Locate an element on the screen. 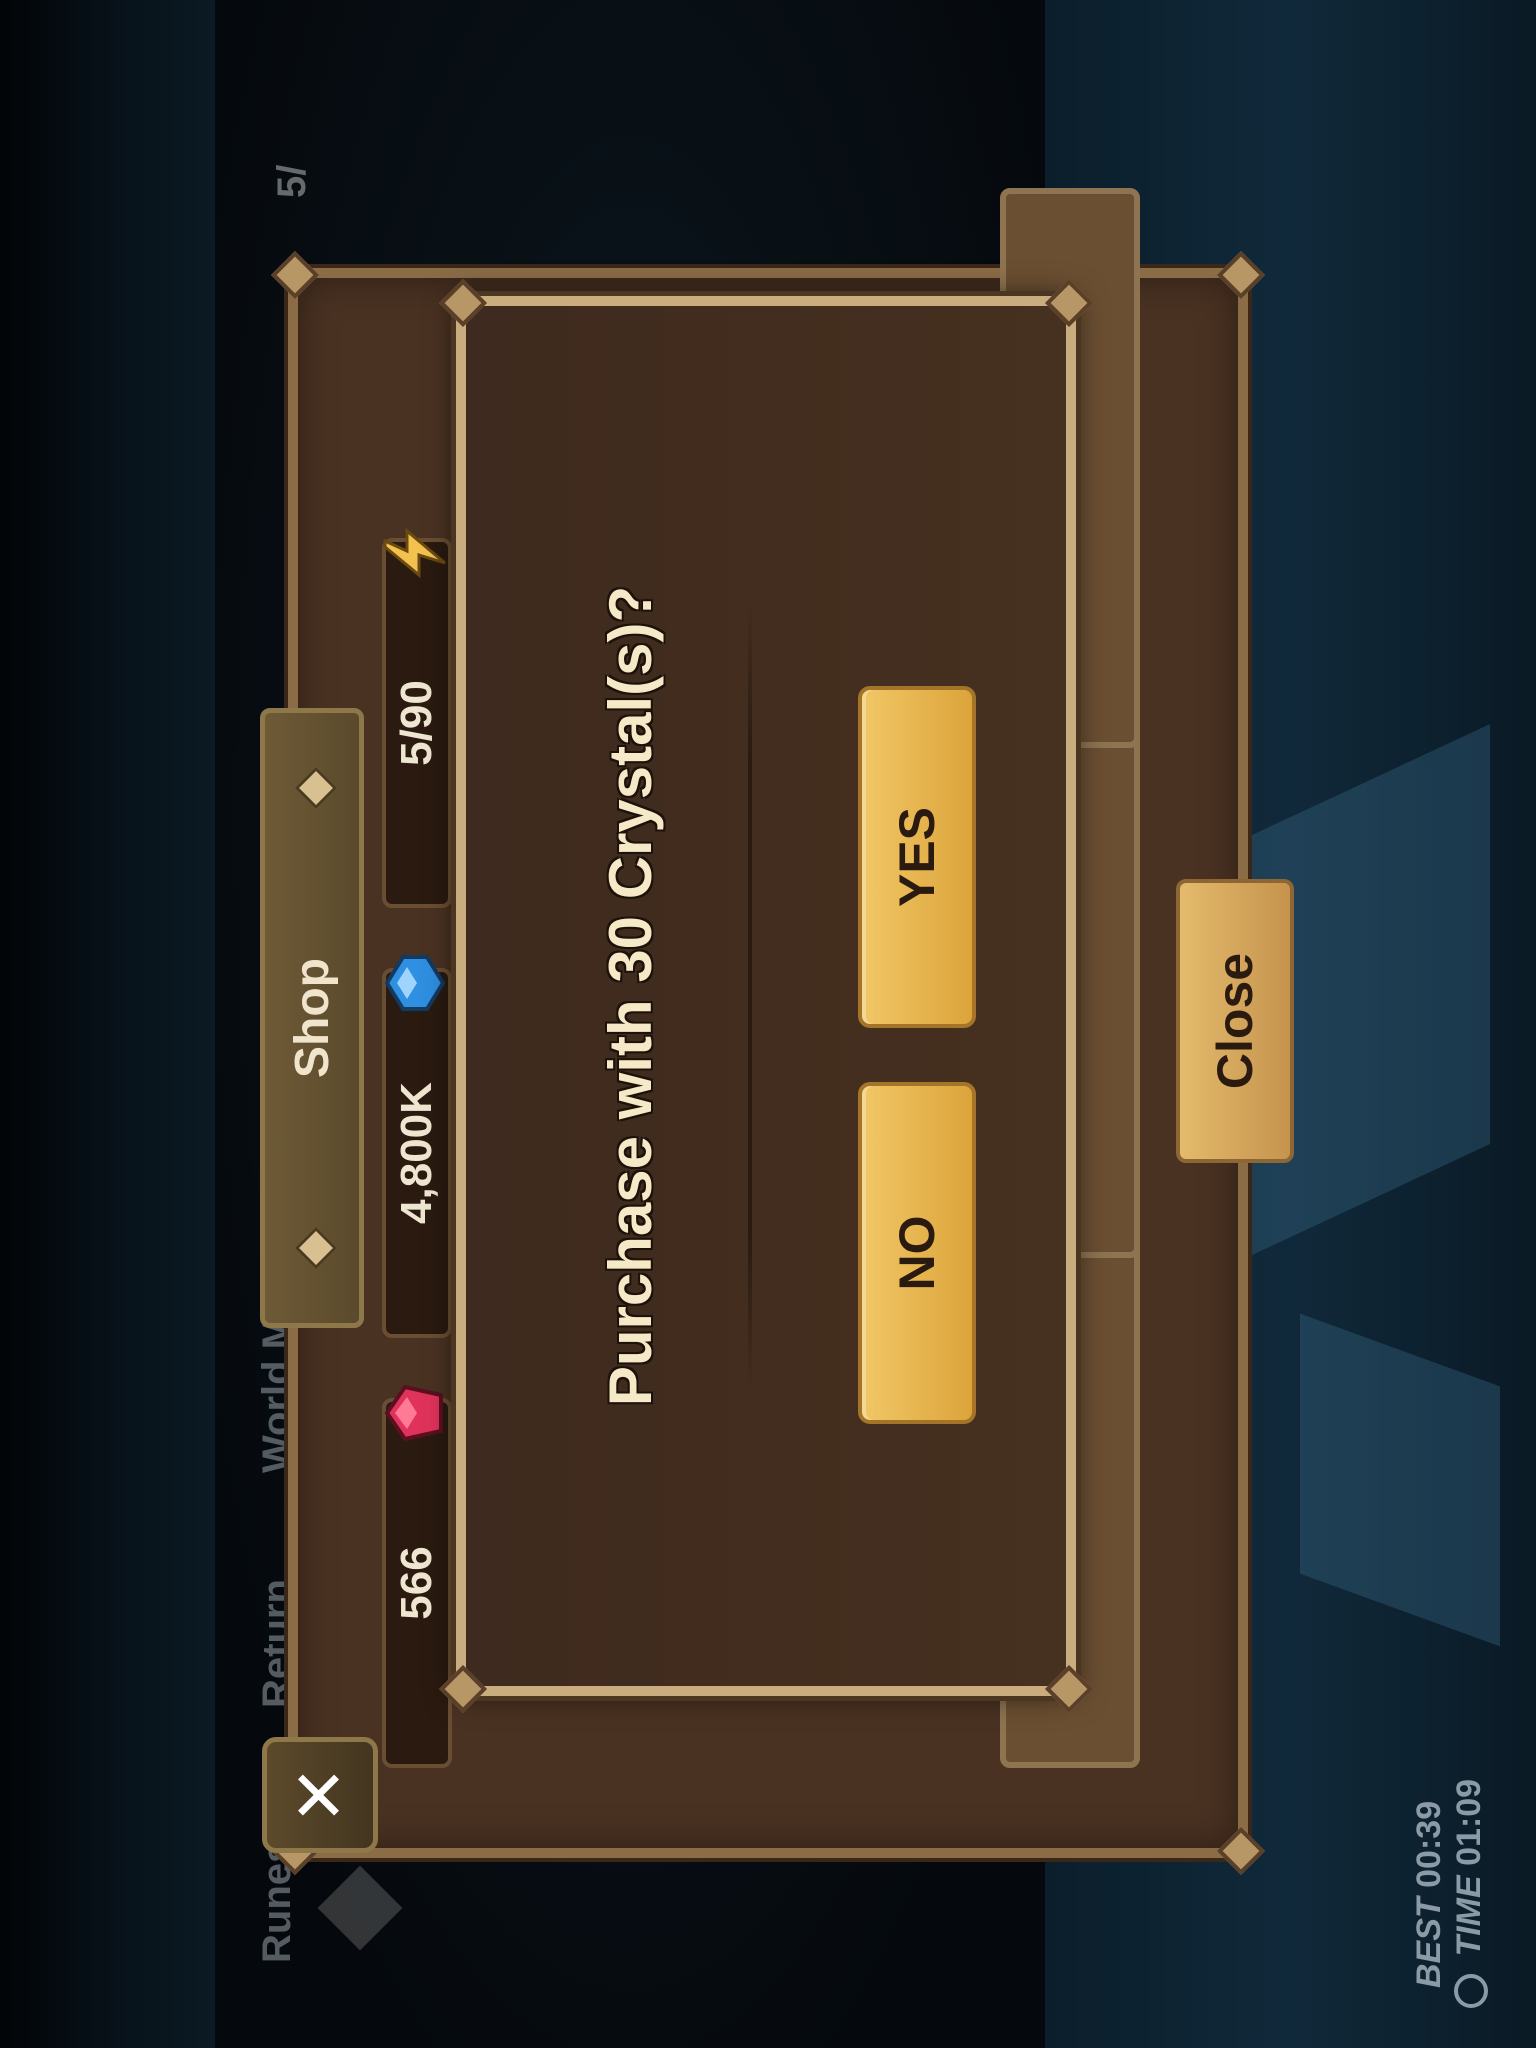  yes-button: YES is located at coordinates (917, 857).